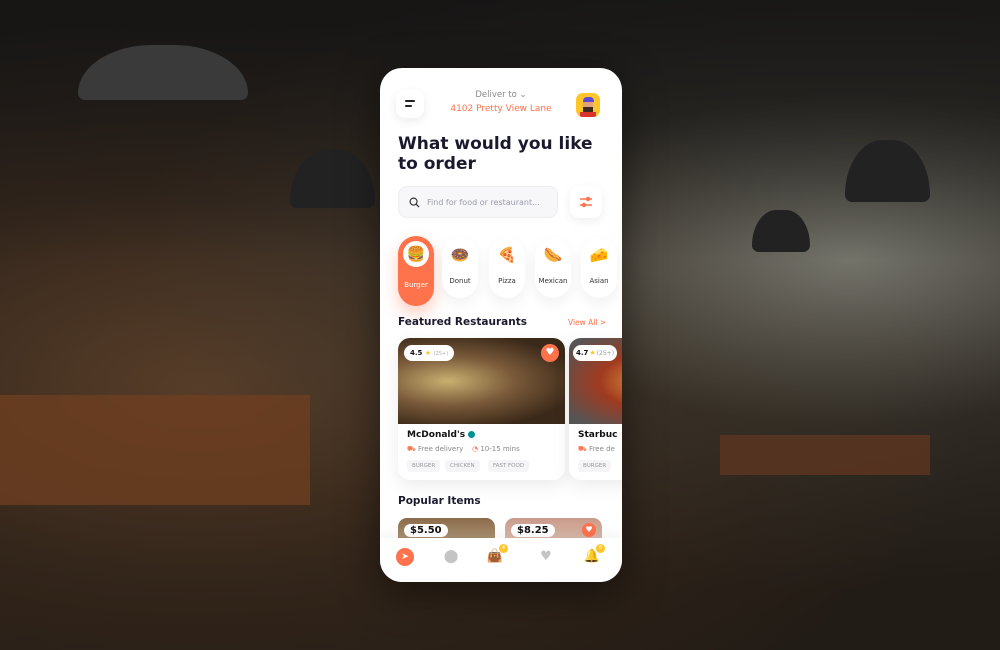 Image resolution: width=1000 pixels, height=650 pixels. Describe the element at coordinates (416, 271) in the screenshot. I see `category-burger: 🍔 Burger` at that location.